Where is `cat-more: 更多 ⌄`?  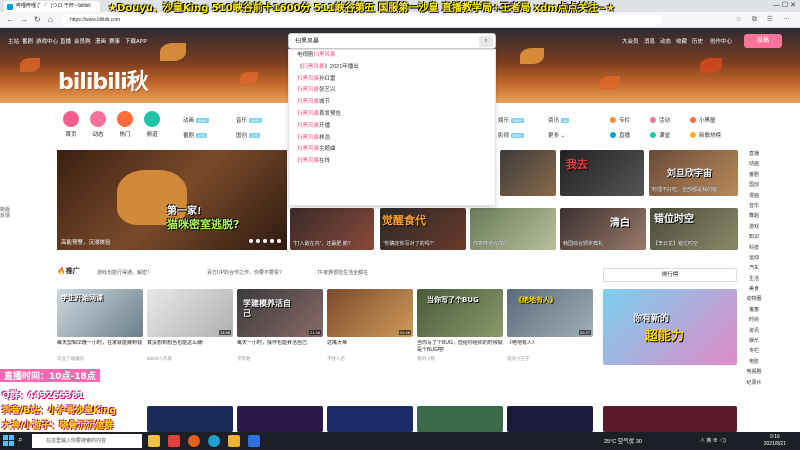
cat-more: 更多 ⌄ is located at coordinates (556, 135).